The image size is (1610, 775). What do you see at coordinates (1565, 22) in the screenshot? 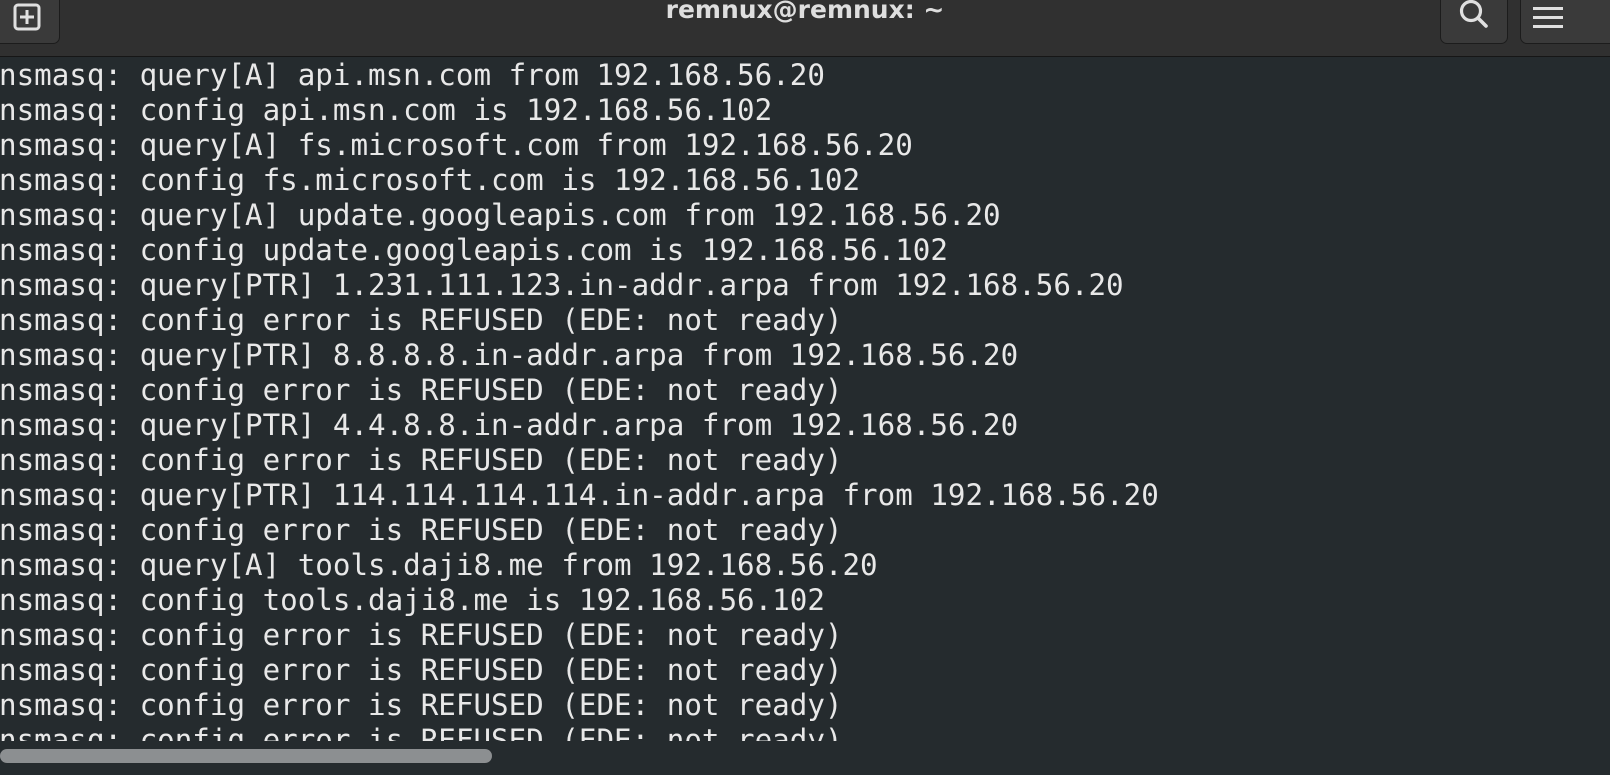
I see `menu-button` at bounding box center [1565, 22].